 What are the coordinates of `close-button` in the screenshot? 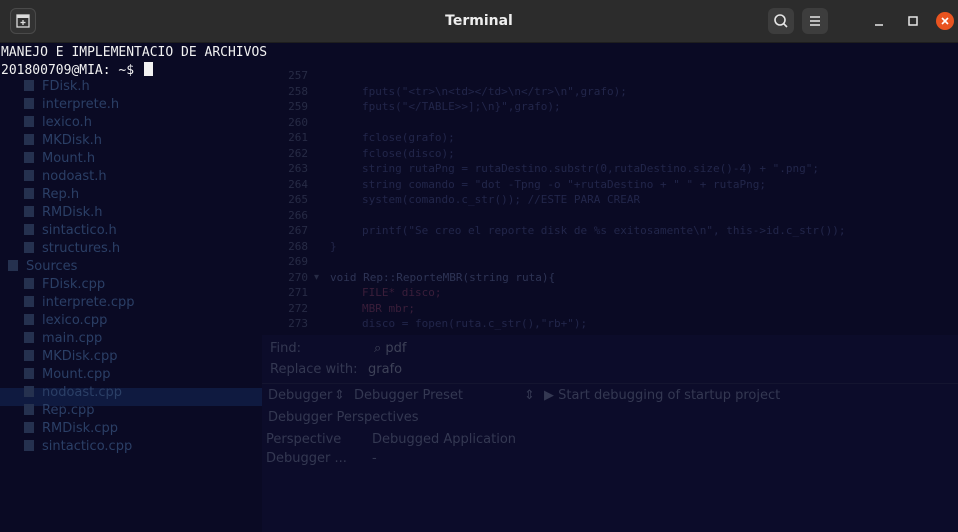 It's located at (945, 21).